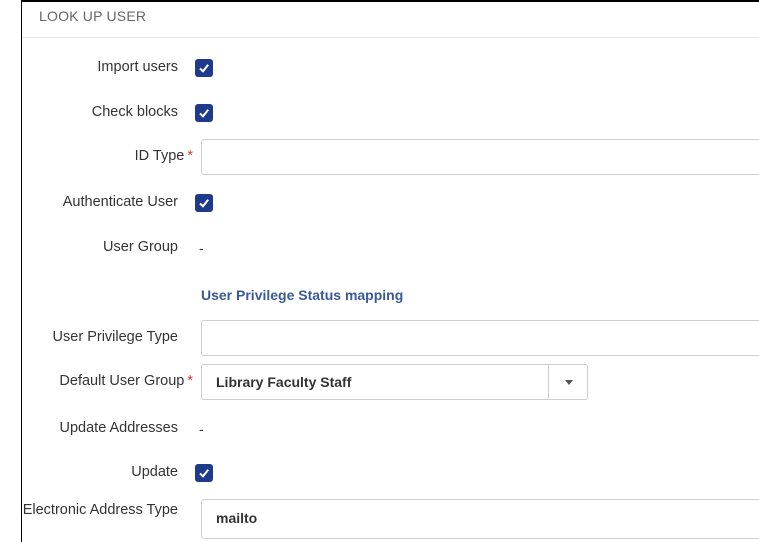 The width and height of the screenshot is (759, 542). Describe the element at coordinates (134, 112) in the screenshot. I see `check-blocks-label: Check blocks` at that location.